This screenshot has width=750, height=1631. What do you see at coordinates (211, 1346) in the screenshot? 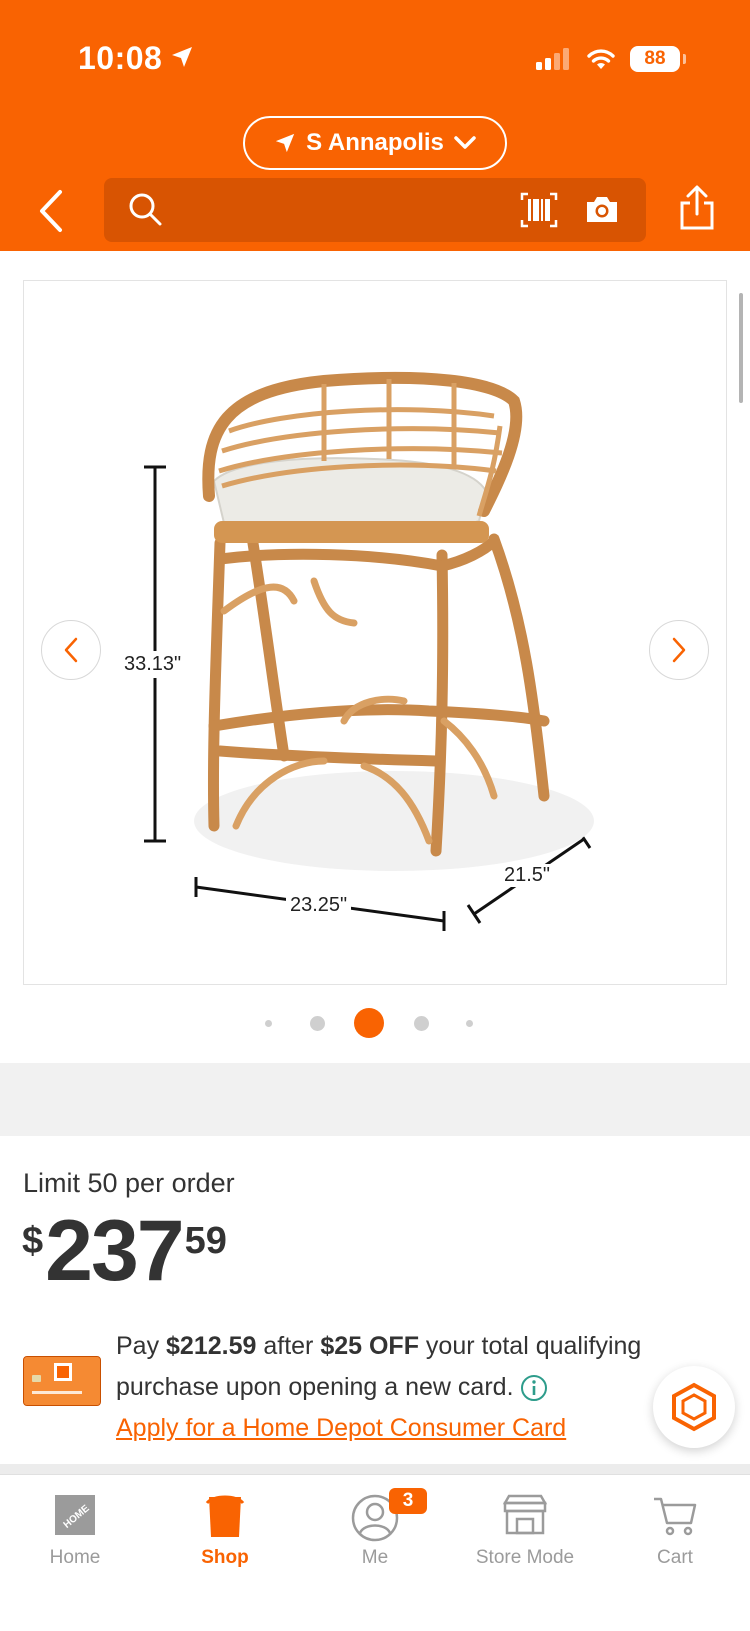
I see `promo-pay-amount: $212.59` at bounding box center [211, 1346].